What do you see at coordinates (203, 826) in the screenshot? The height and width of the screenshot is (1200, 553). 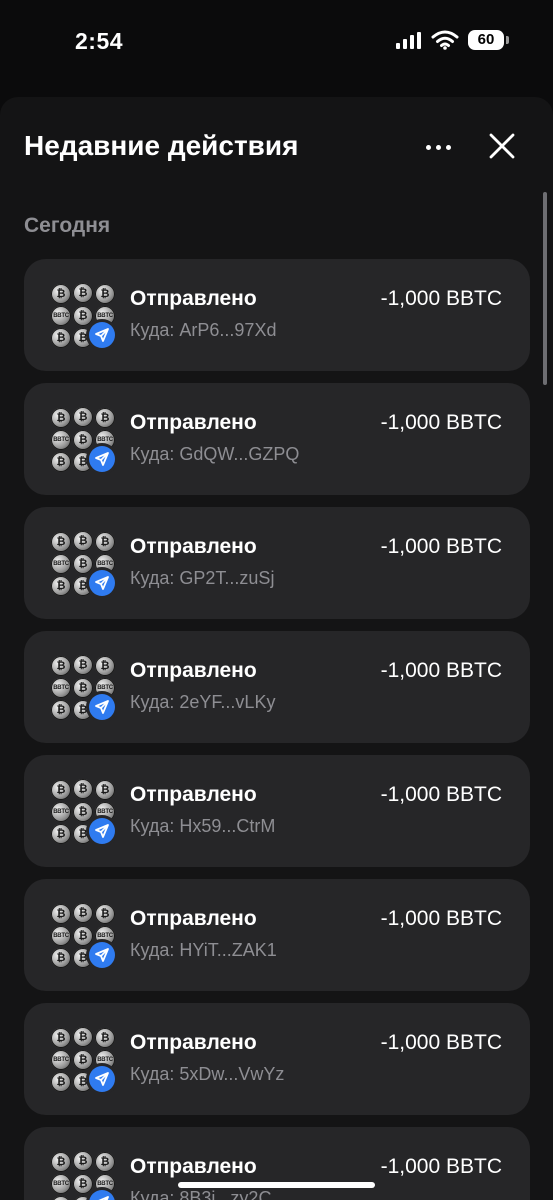 I see `transaction-recipient: Куда: Hx59...CtrM` at bounding box center [203, 826].